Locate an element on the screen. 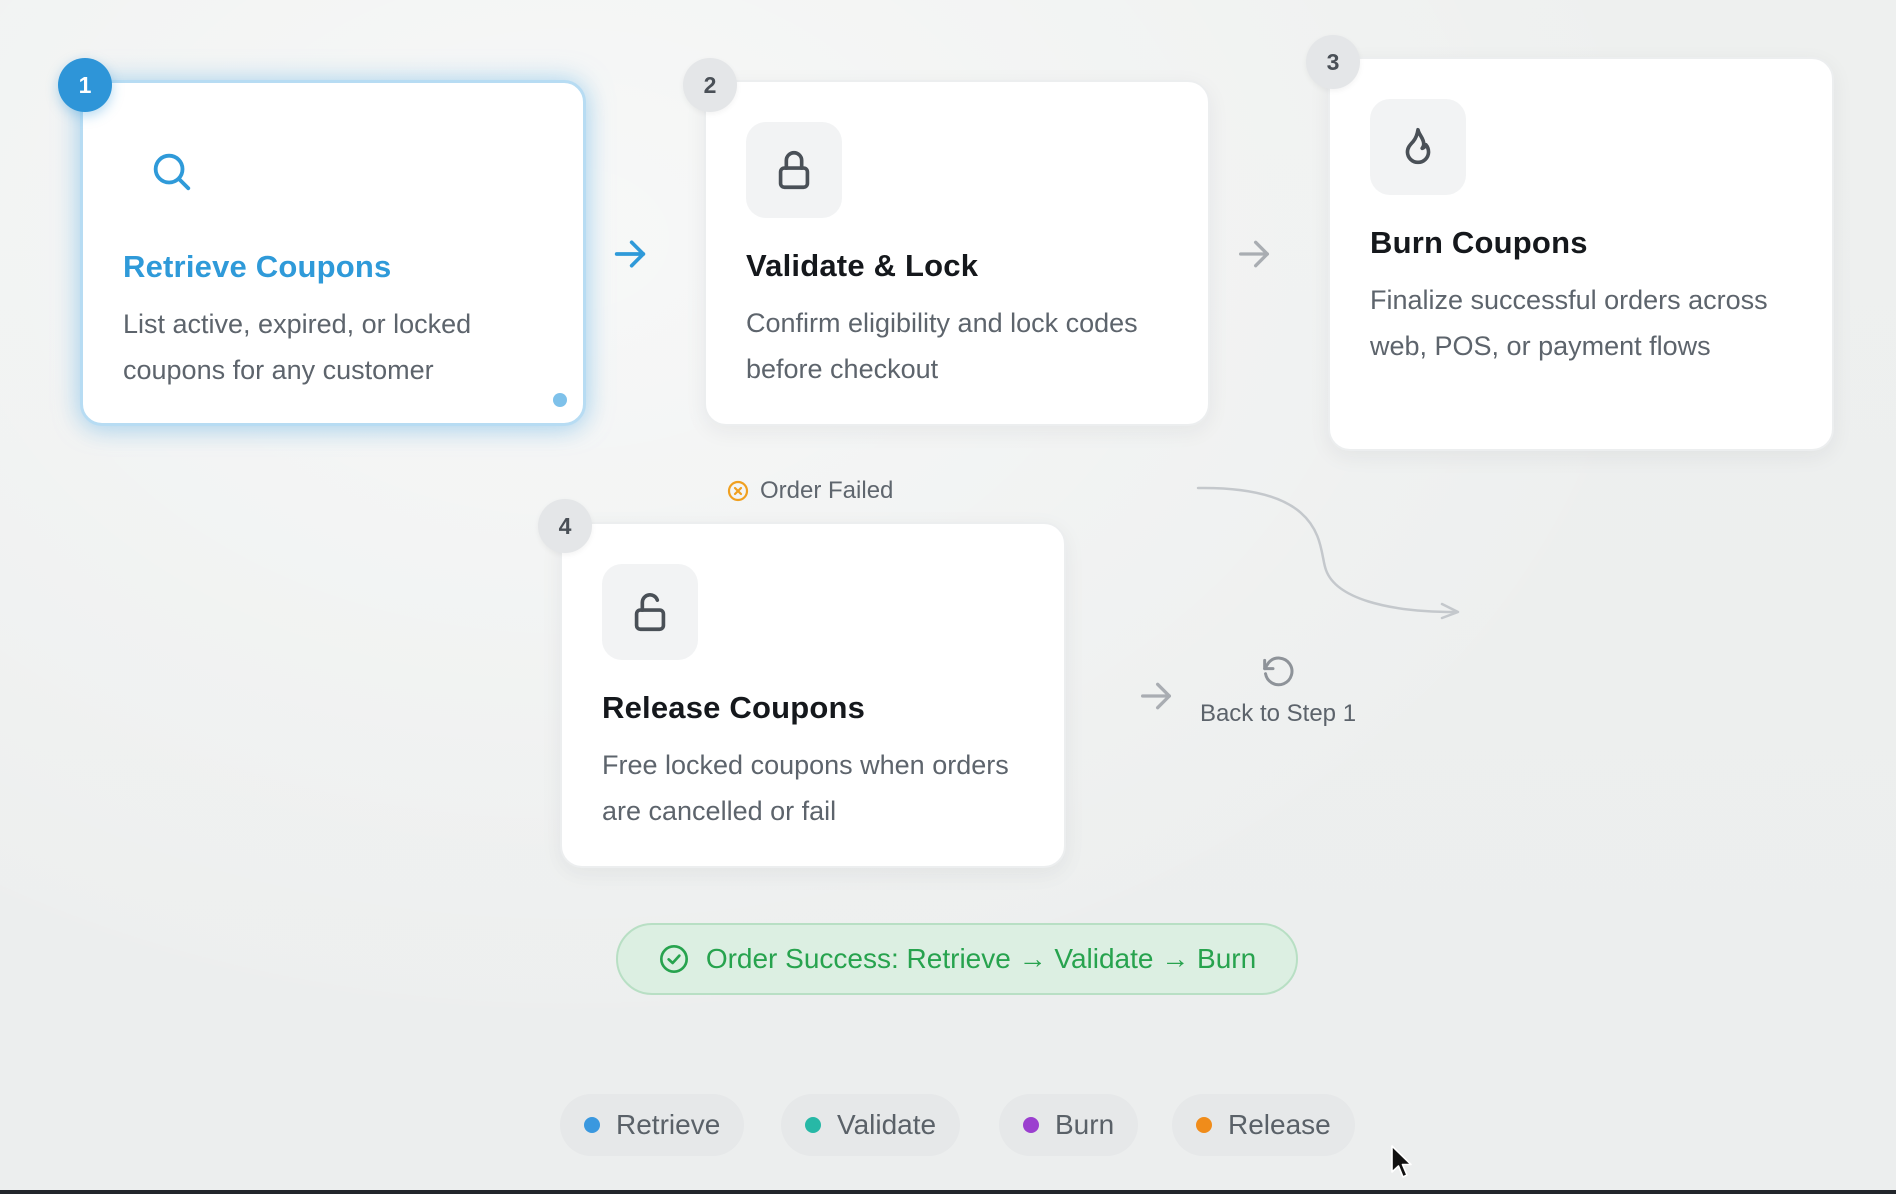 Image resolution: width=1896 pixels, height=1194 pixels. step-title: Validate & Lock is located at coordinates (862, 265).